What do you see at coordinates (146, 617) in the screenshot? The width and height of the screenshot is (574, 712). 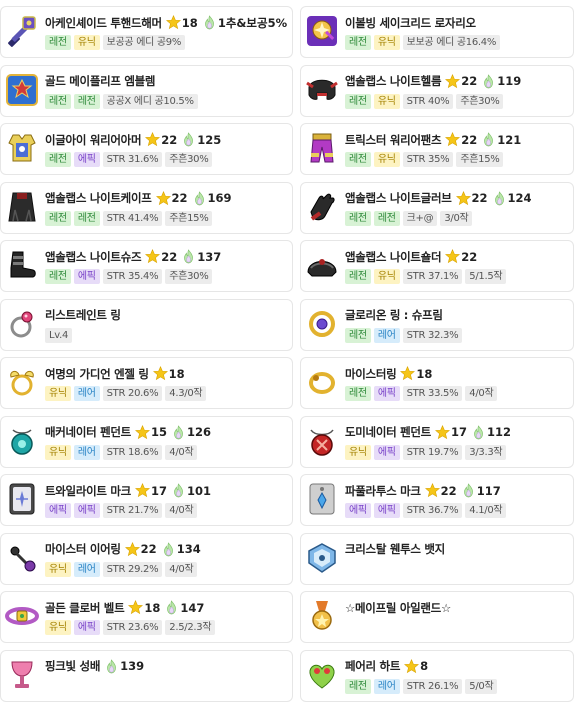 I see `equipment-item-card: 골든 클로버 벨트 18 147 유닉 에픽 STR 23.6% 2.5/2.3작` at bounding box center [146, 617].